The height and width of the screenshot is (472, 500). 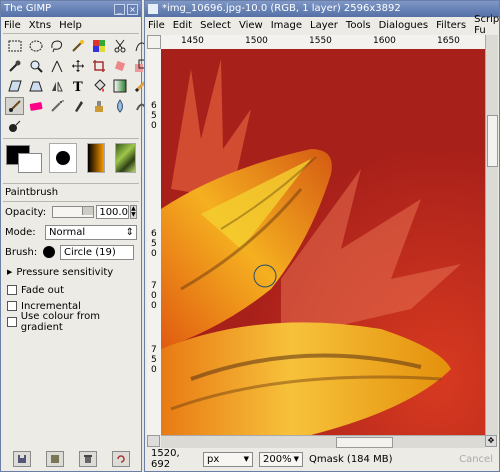 What do you see at coordinates (9, 272) in the screenshot?
I see `expander-arrow-icon: ▶` at bounding box center [9, 272].